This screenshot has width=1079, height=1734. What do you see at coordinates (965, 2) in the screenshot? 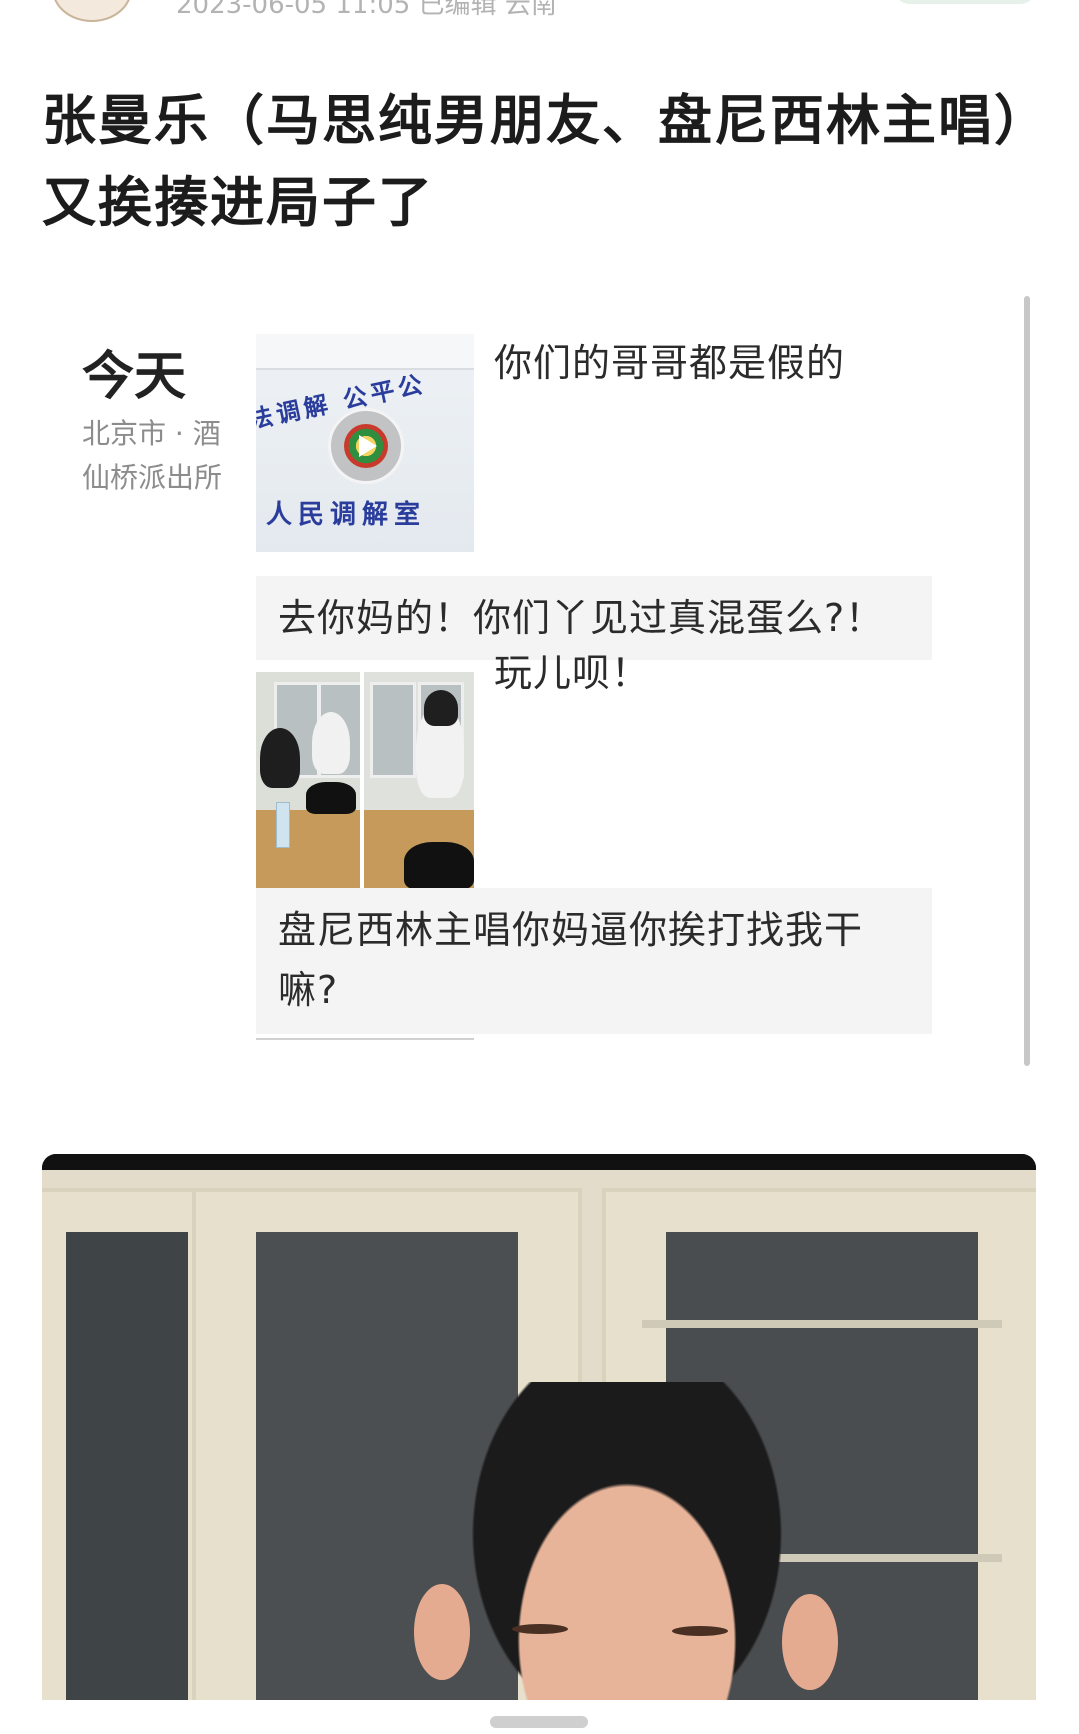
I see `follow-button` at bounding box center [965, 2].